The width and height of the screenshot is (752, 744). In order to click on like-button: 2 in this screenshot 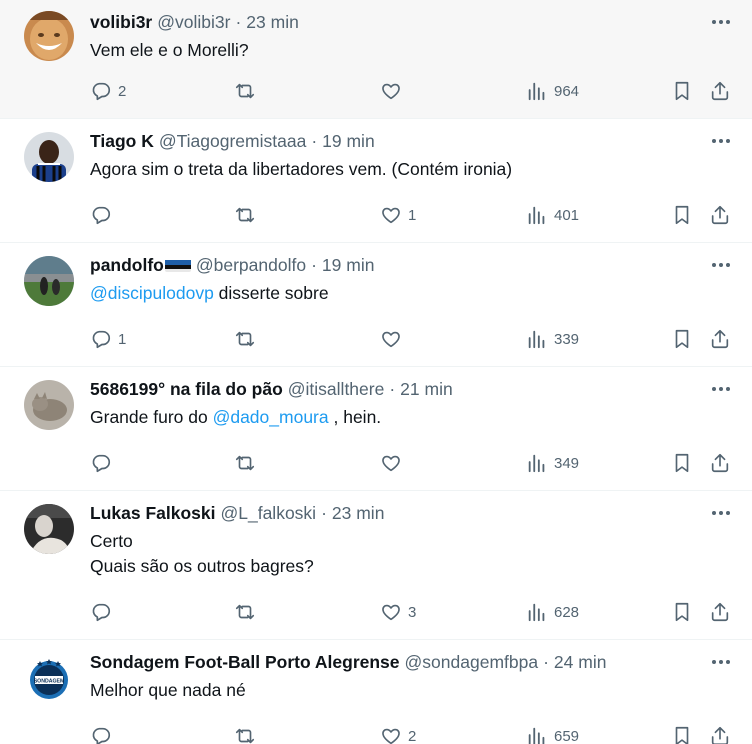, I will do `click(398, 733)`.